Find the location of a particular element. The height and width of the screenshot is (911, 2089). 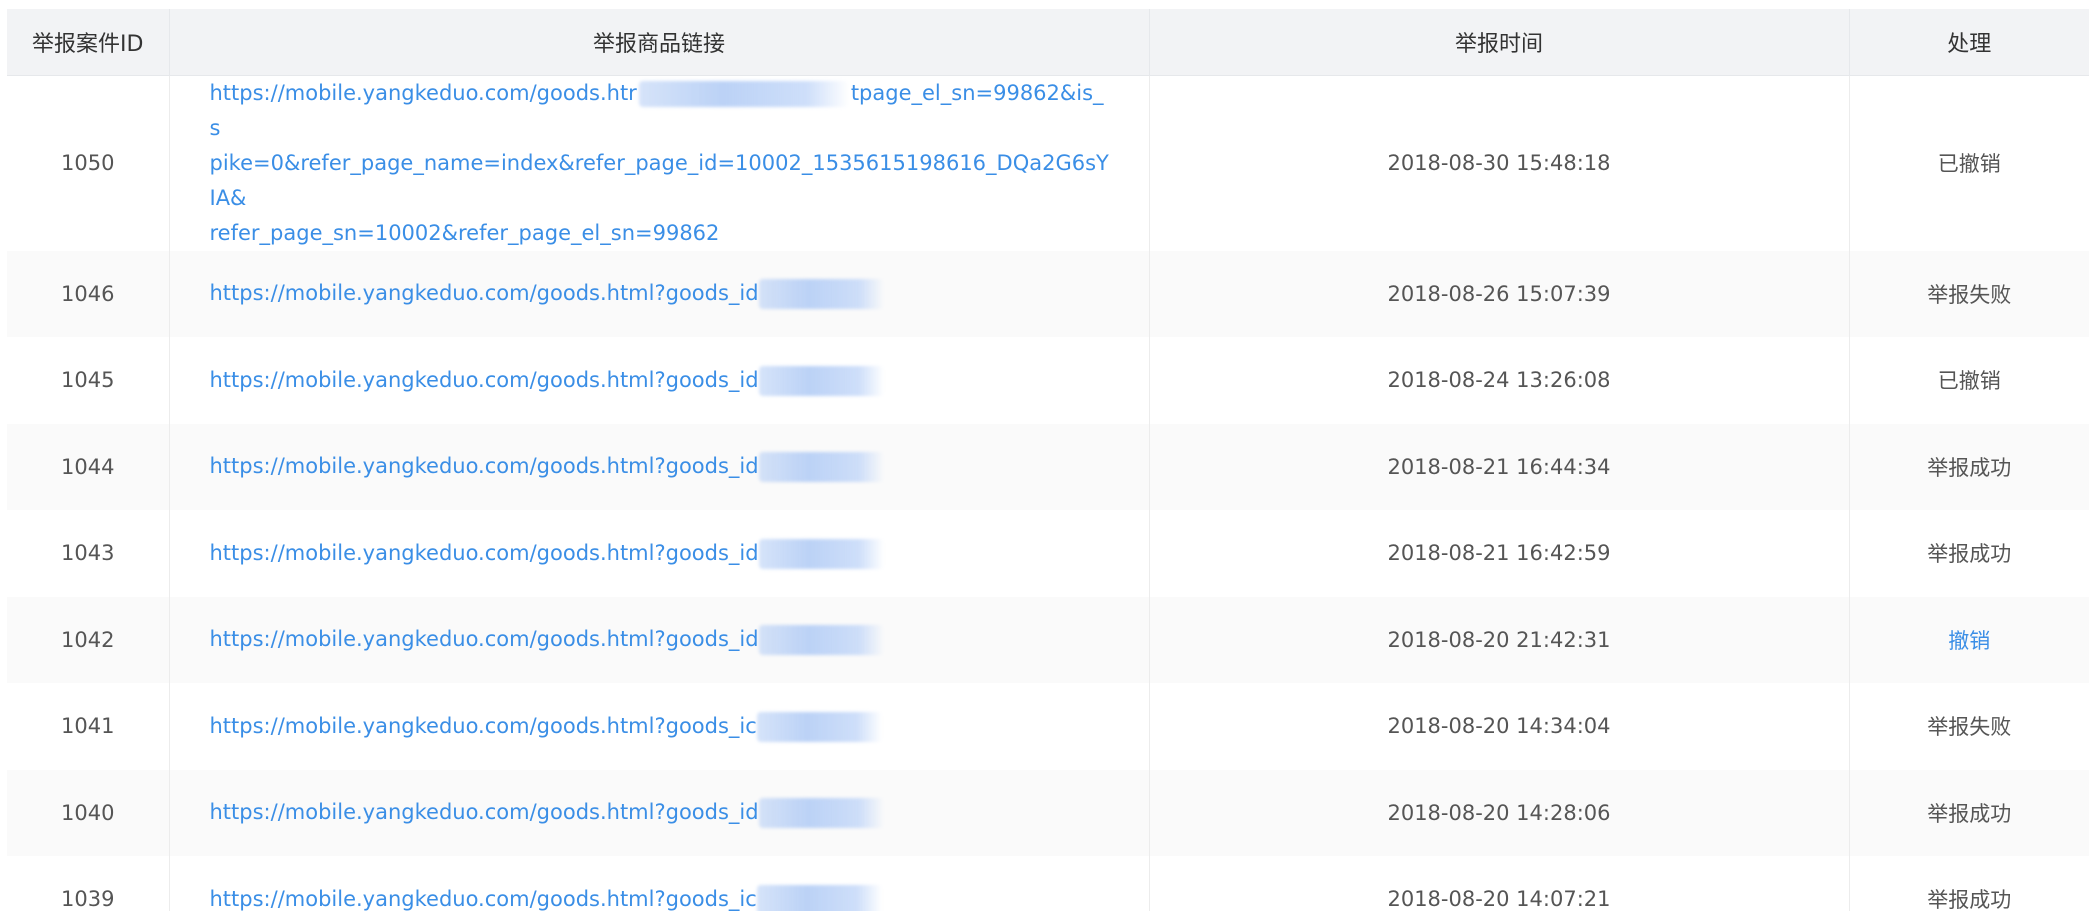

report-id-cell: 1042 is located at coordinates (88, 639).